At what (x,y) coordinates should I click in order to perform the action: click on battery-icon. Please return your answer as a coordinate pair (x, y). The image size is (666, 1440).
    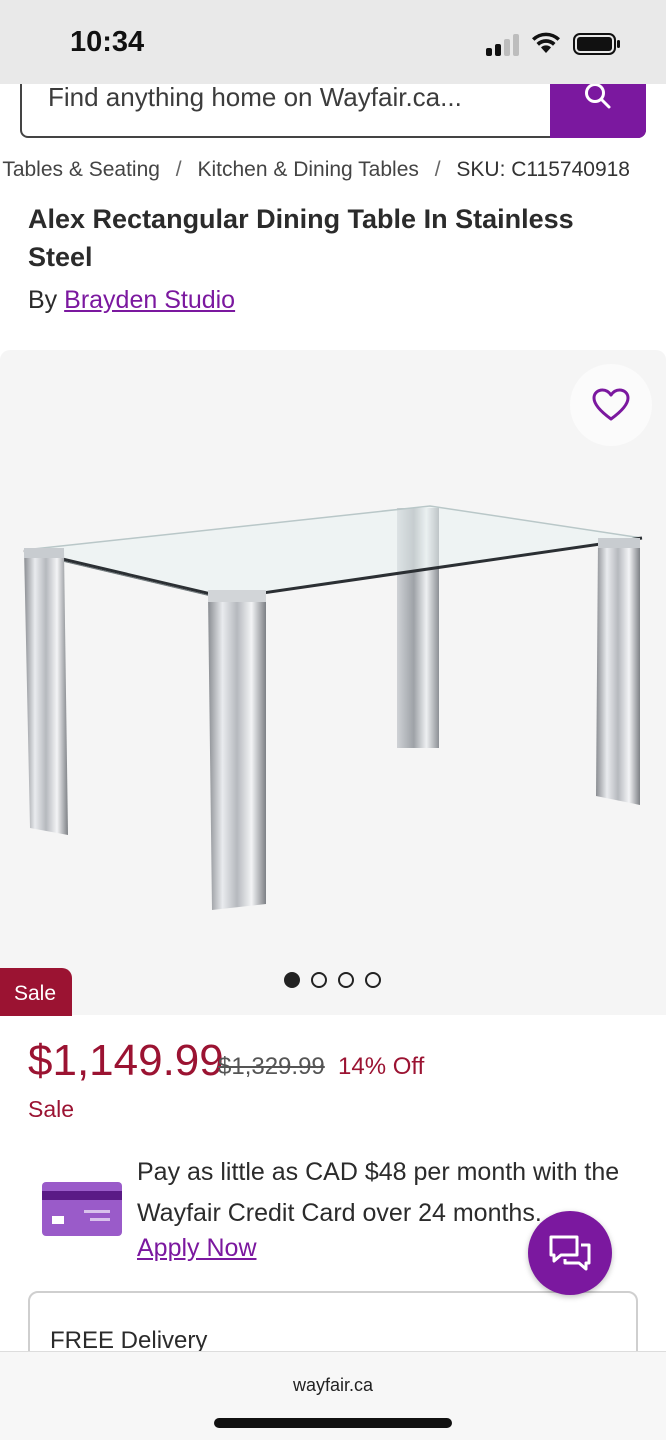
    Looking at the image, I should click on (596, 44).